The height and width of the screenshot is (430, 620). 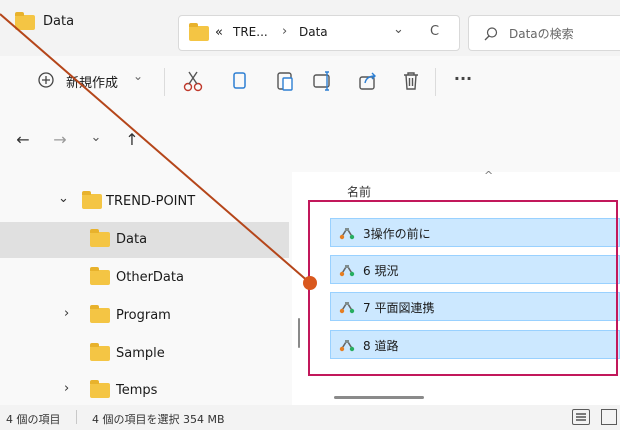 What do you see at coordinates (137, 390) in the screenshot?
I see `nav-item-label: Temps` at bounding box center [137, 390].